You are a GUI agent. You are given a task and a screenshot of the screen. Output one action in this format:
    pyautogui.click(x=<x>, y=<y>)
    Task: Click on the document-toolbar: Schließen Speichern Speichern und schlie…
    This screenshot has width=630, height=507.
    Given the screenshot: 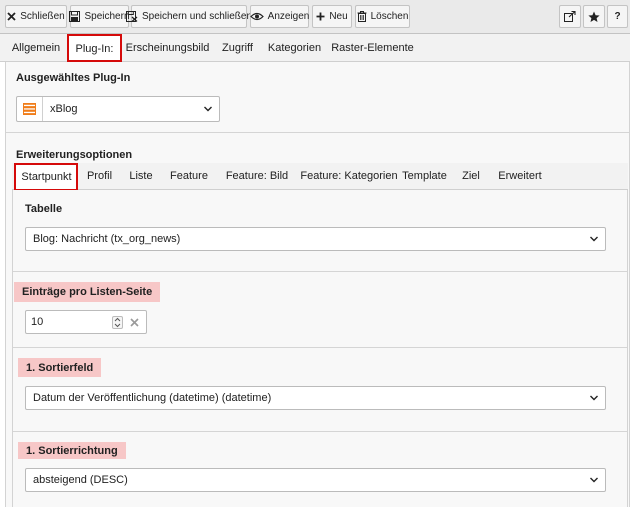 What is the action you would take?
    pyautogui.click(x=315, y=17)
    